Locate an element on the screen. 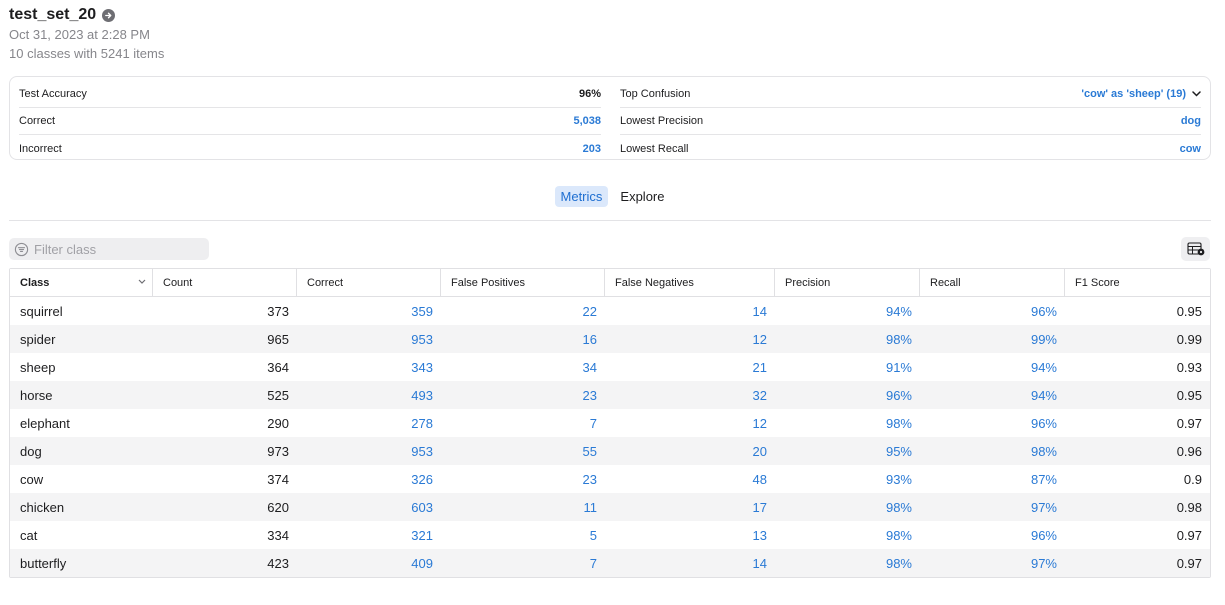 This screenshot has width=1225, height=605. table-row: sheep 364 343 34 21 91% 94% 0.93 is located at coordinates (610, 367).